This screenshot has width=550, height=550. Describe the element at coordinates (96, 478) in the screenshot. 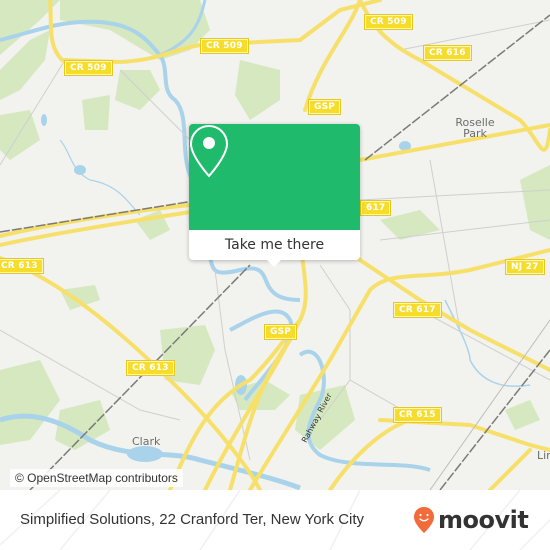

I see `map-attribution: © OpenStreetMap contributors` at that location.